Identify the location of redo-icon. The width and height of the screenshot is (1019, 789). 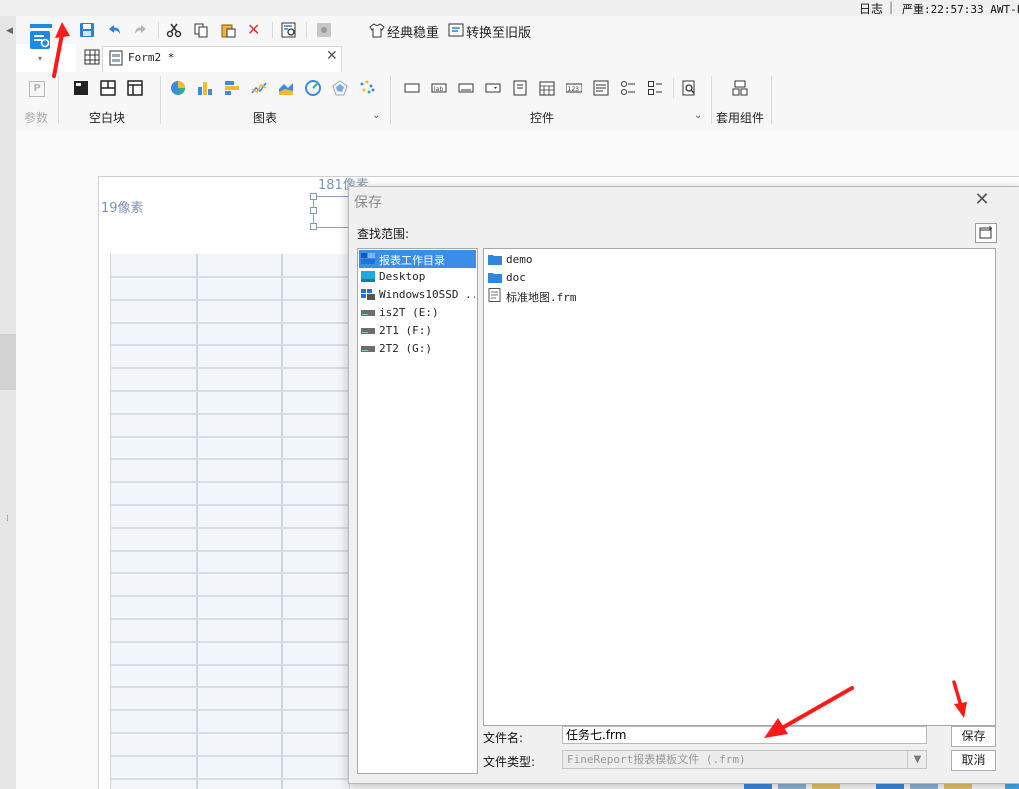
(141, 30).